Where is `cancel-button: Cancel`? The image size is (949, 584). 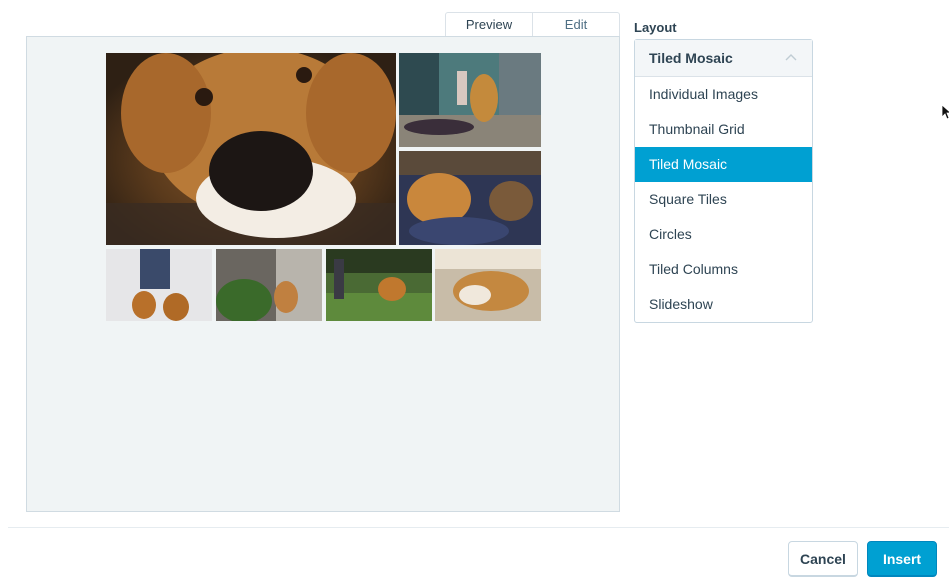
cancel-button: Cancel is located at coordinates (823, 559).